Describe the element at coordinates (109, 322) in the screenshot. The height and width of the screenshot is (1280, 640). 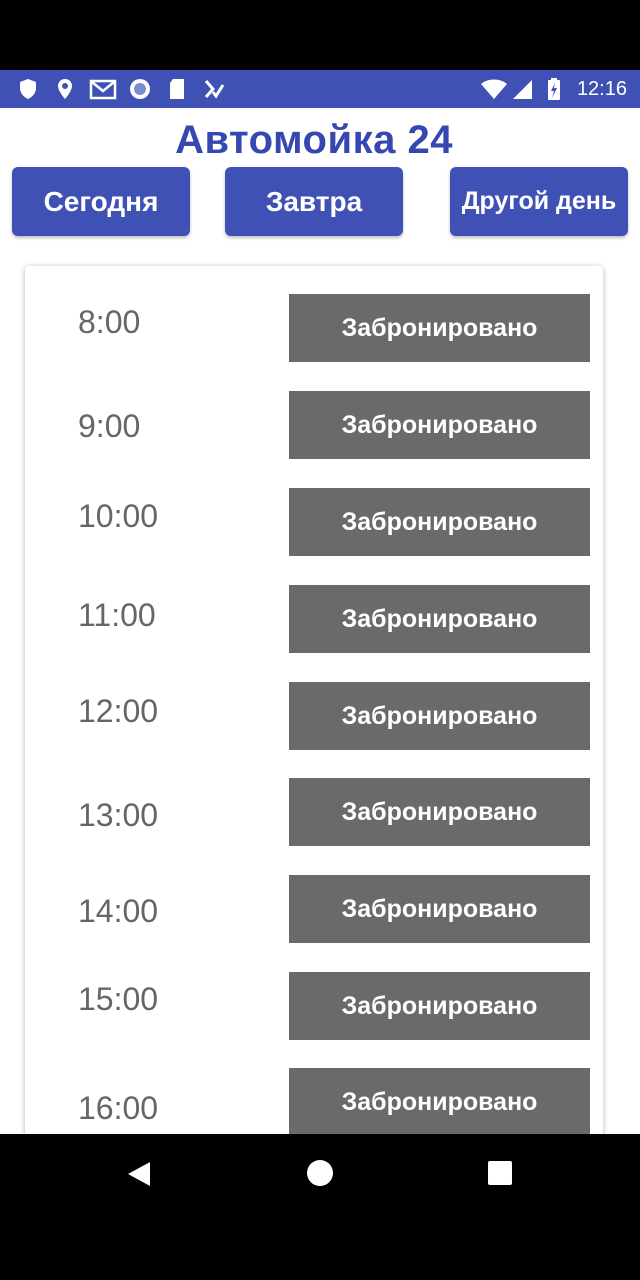
I see `slot-time: 8:00` at that location.